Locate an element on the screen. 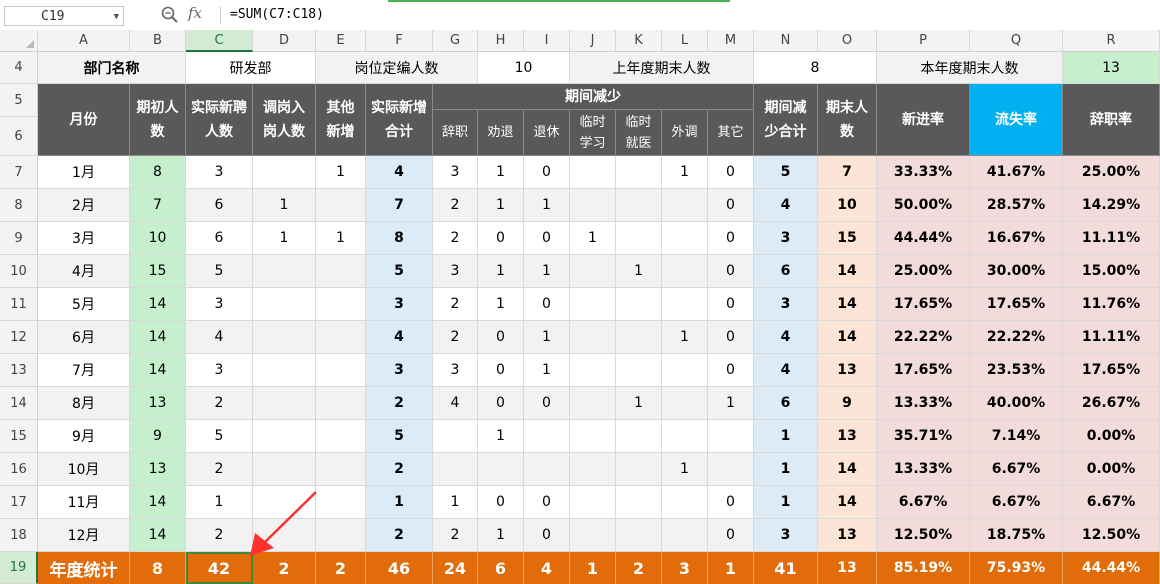  table-cell: 7 is located at coordinates (158, 205).